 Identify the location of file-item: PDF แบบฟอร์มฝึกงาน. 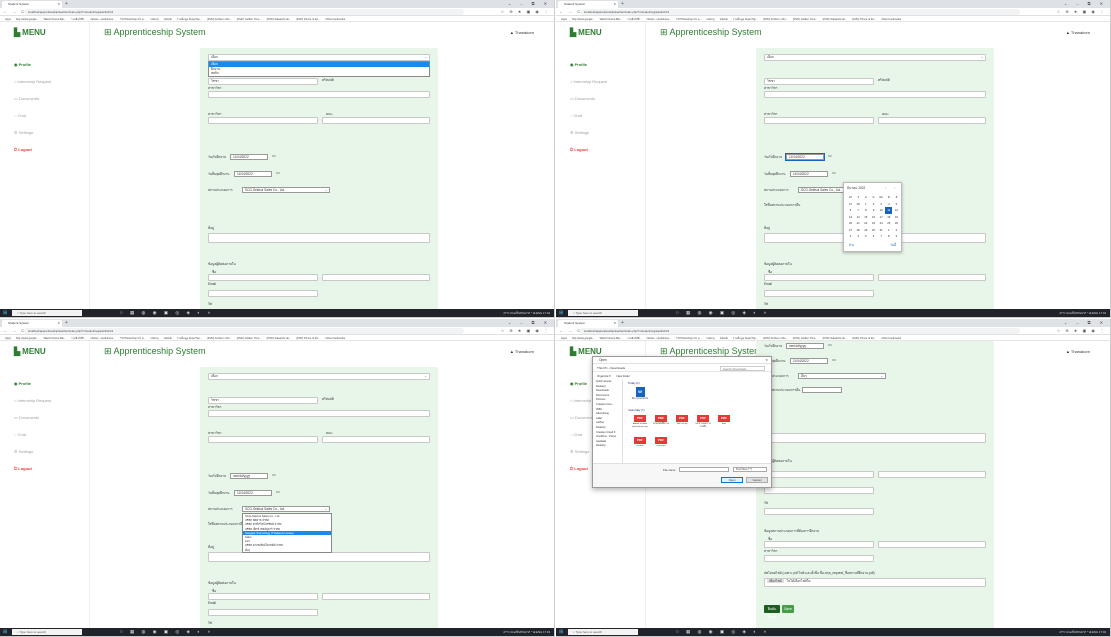
(661, 420).